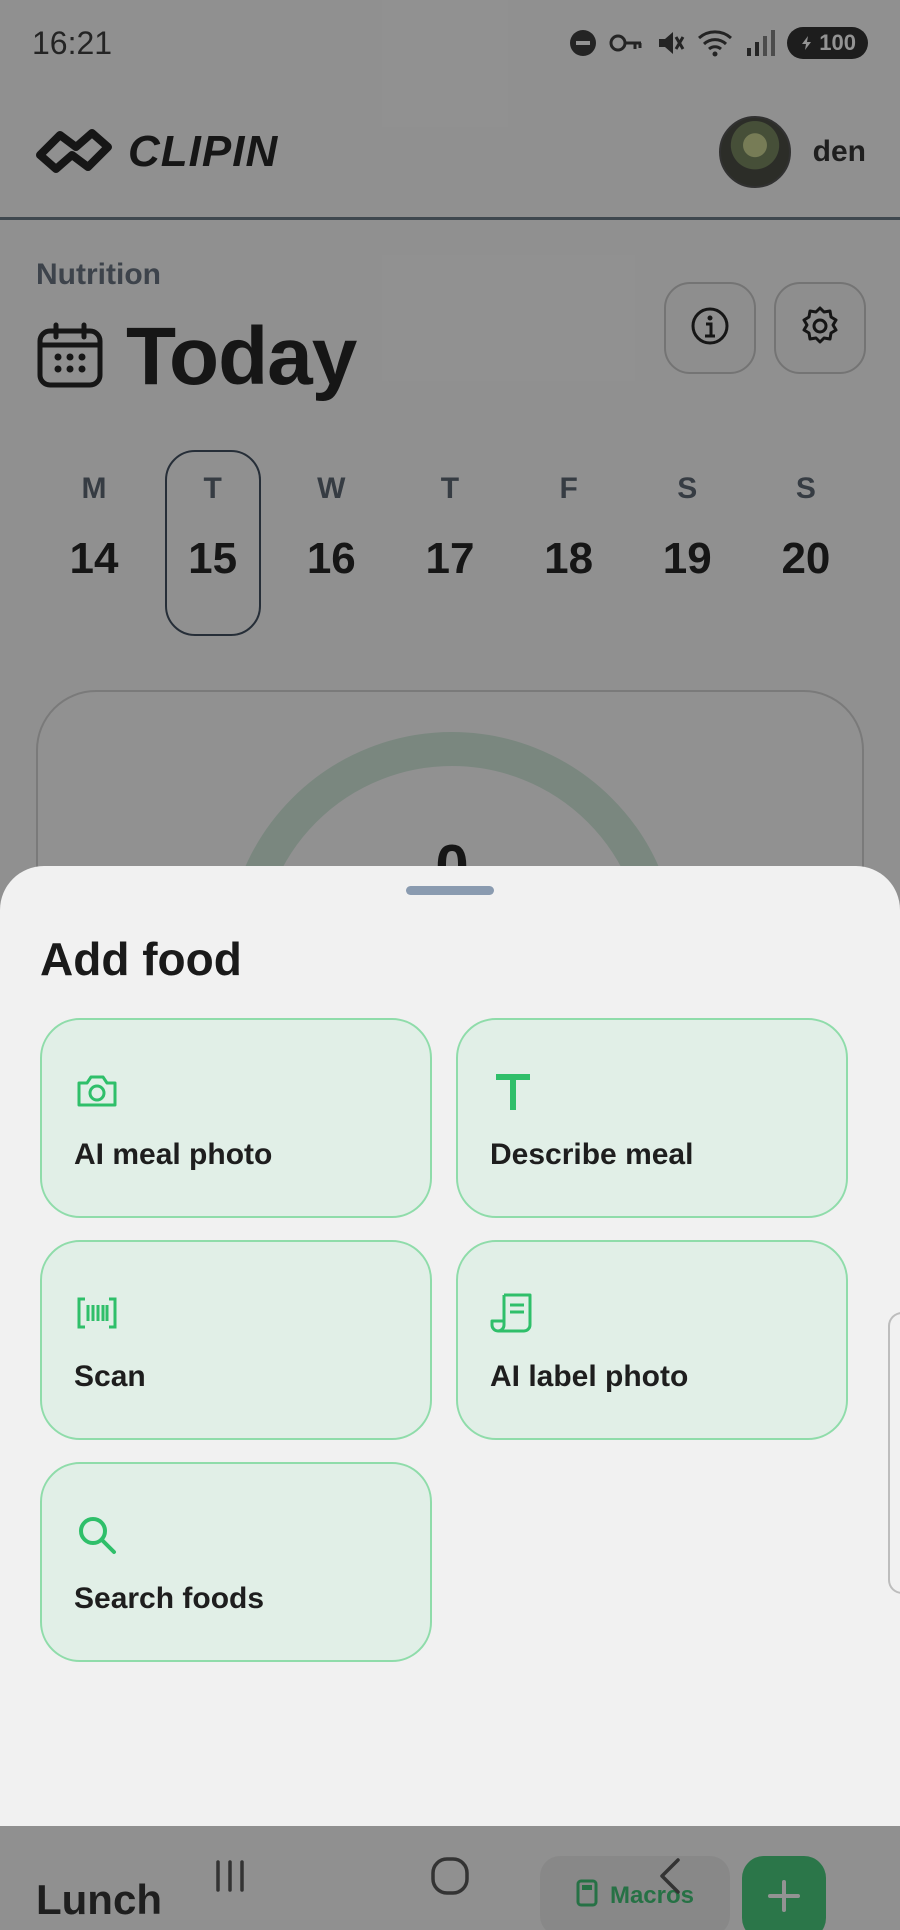 This screenshot has height=1930, width=900. What do you see at coordinates (652, 1340) in the screenshot?
I see `ai-label-photo-button: AI label photo` at bounding box center [652, 1340].